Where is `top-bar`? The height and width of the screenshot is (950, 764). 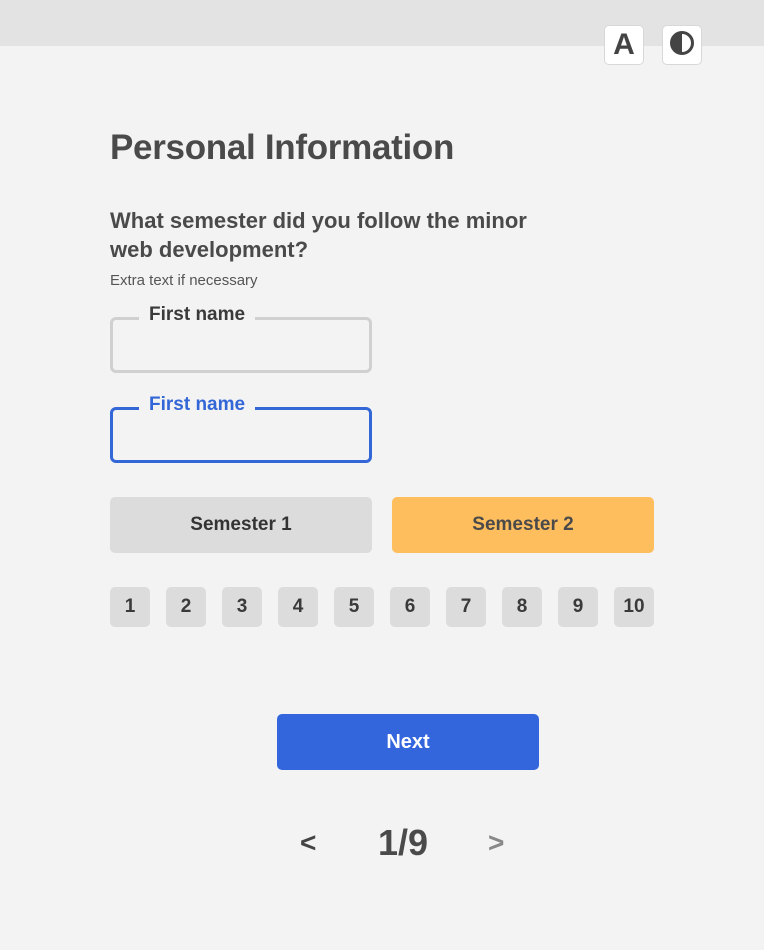
top-bar is located at coordinates (382, 23).